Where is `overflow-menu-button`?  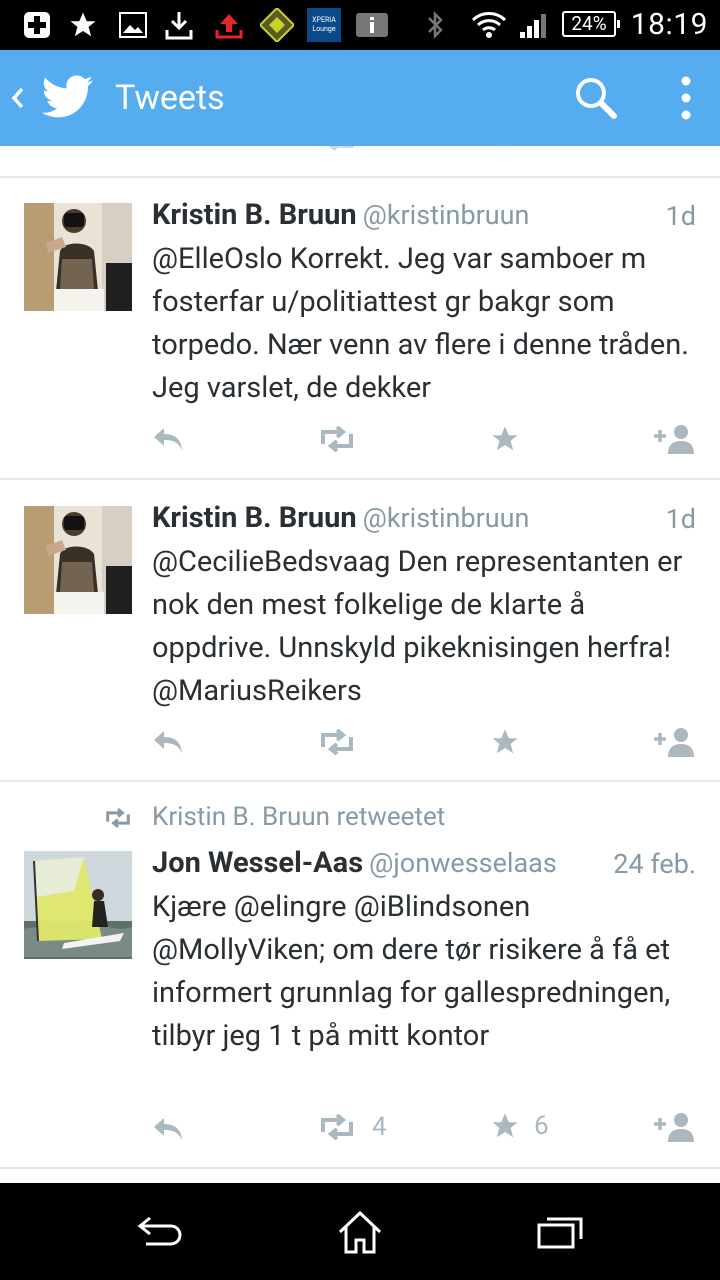 overflow-menu-button is located at coordinates (686, 98).